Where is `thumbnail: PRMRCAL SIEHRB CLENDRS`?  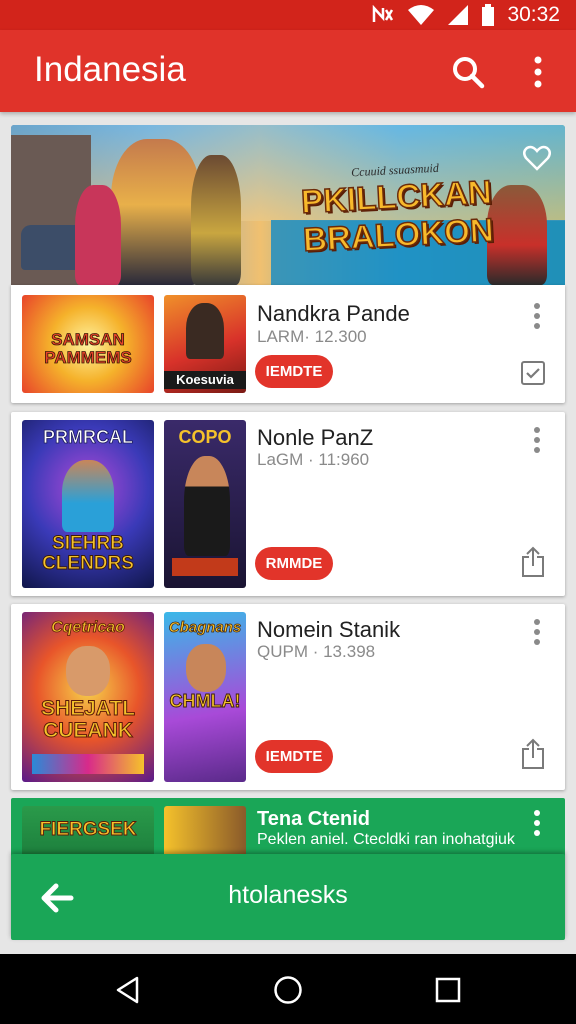
thumbnail: PRMRCAL SIEHRB CLENDRS is located at coordinates (88, 504).